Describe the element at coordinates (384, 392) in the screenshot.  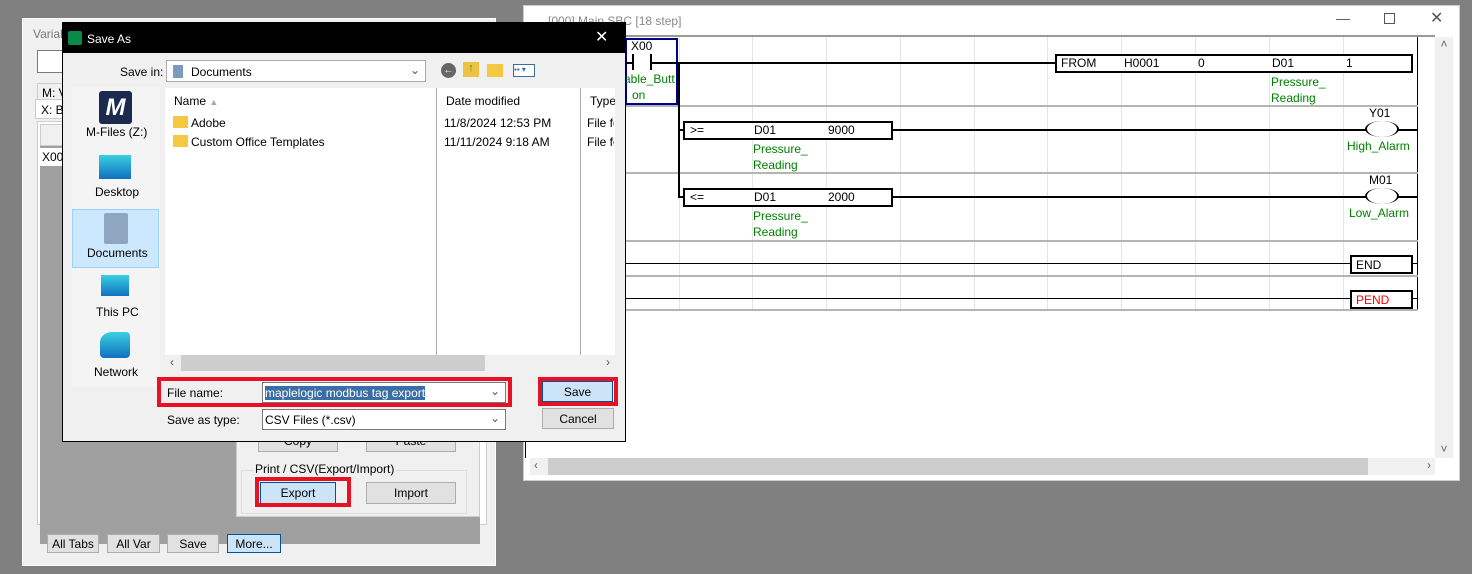
I see `file-name-input: maplelogic modbus tag export ⌄` at that location.